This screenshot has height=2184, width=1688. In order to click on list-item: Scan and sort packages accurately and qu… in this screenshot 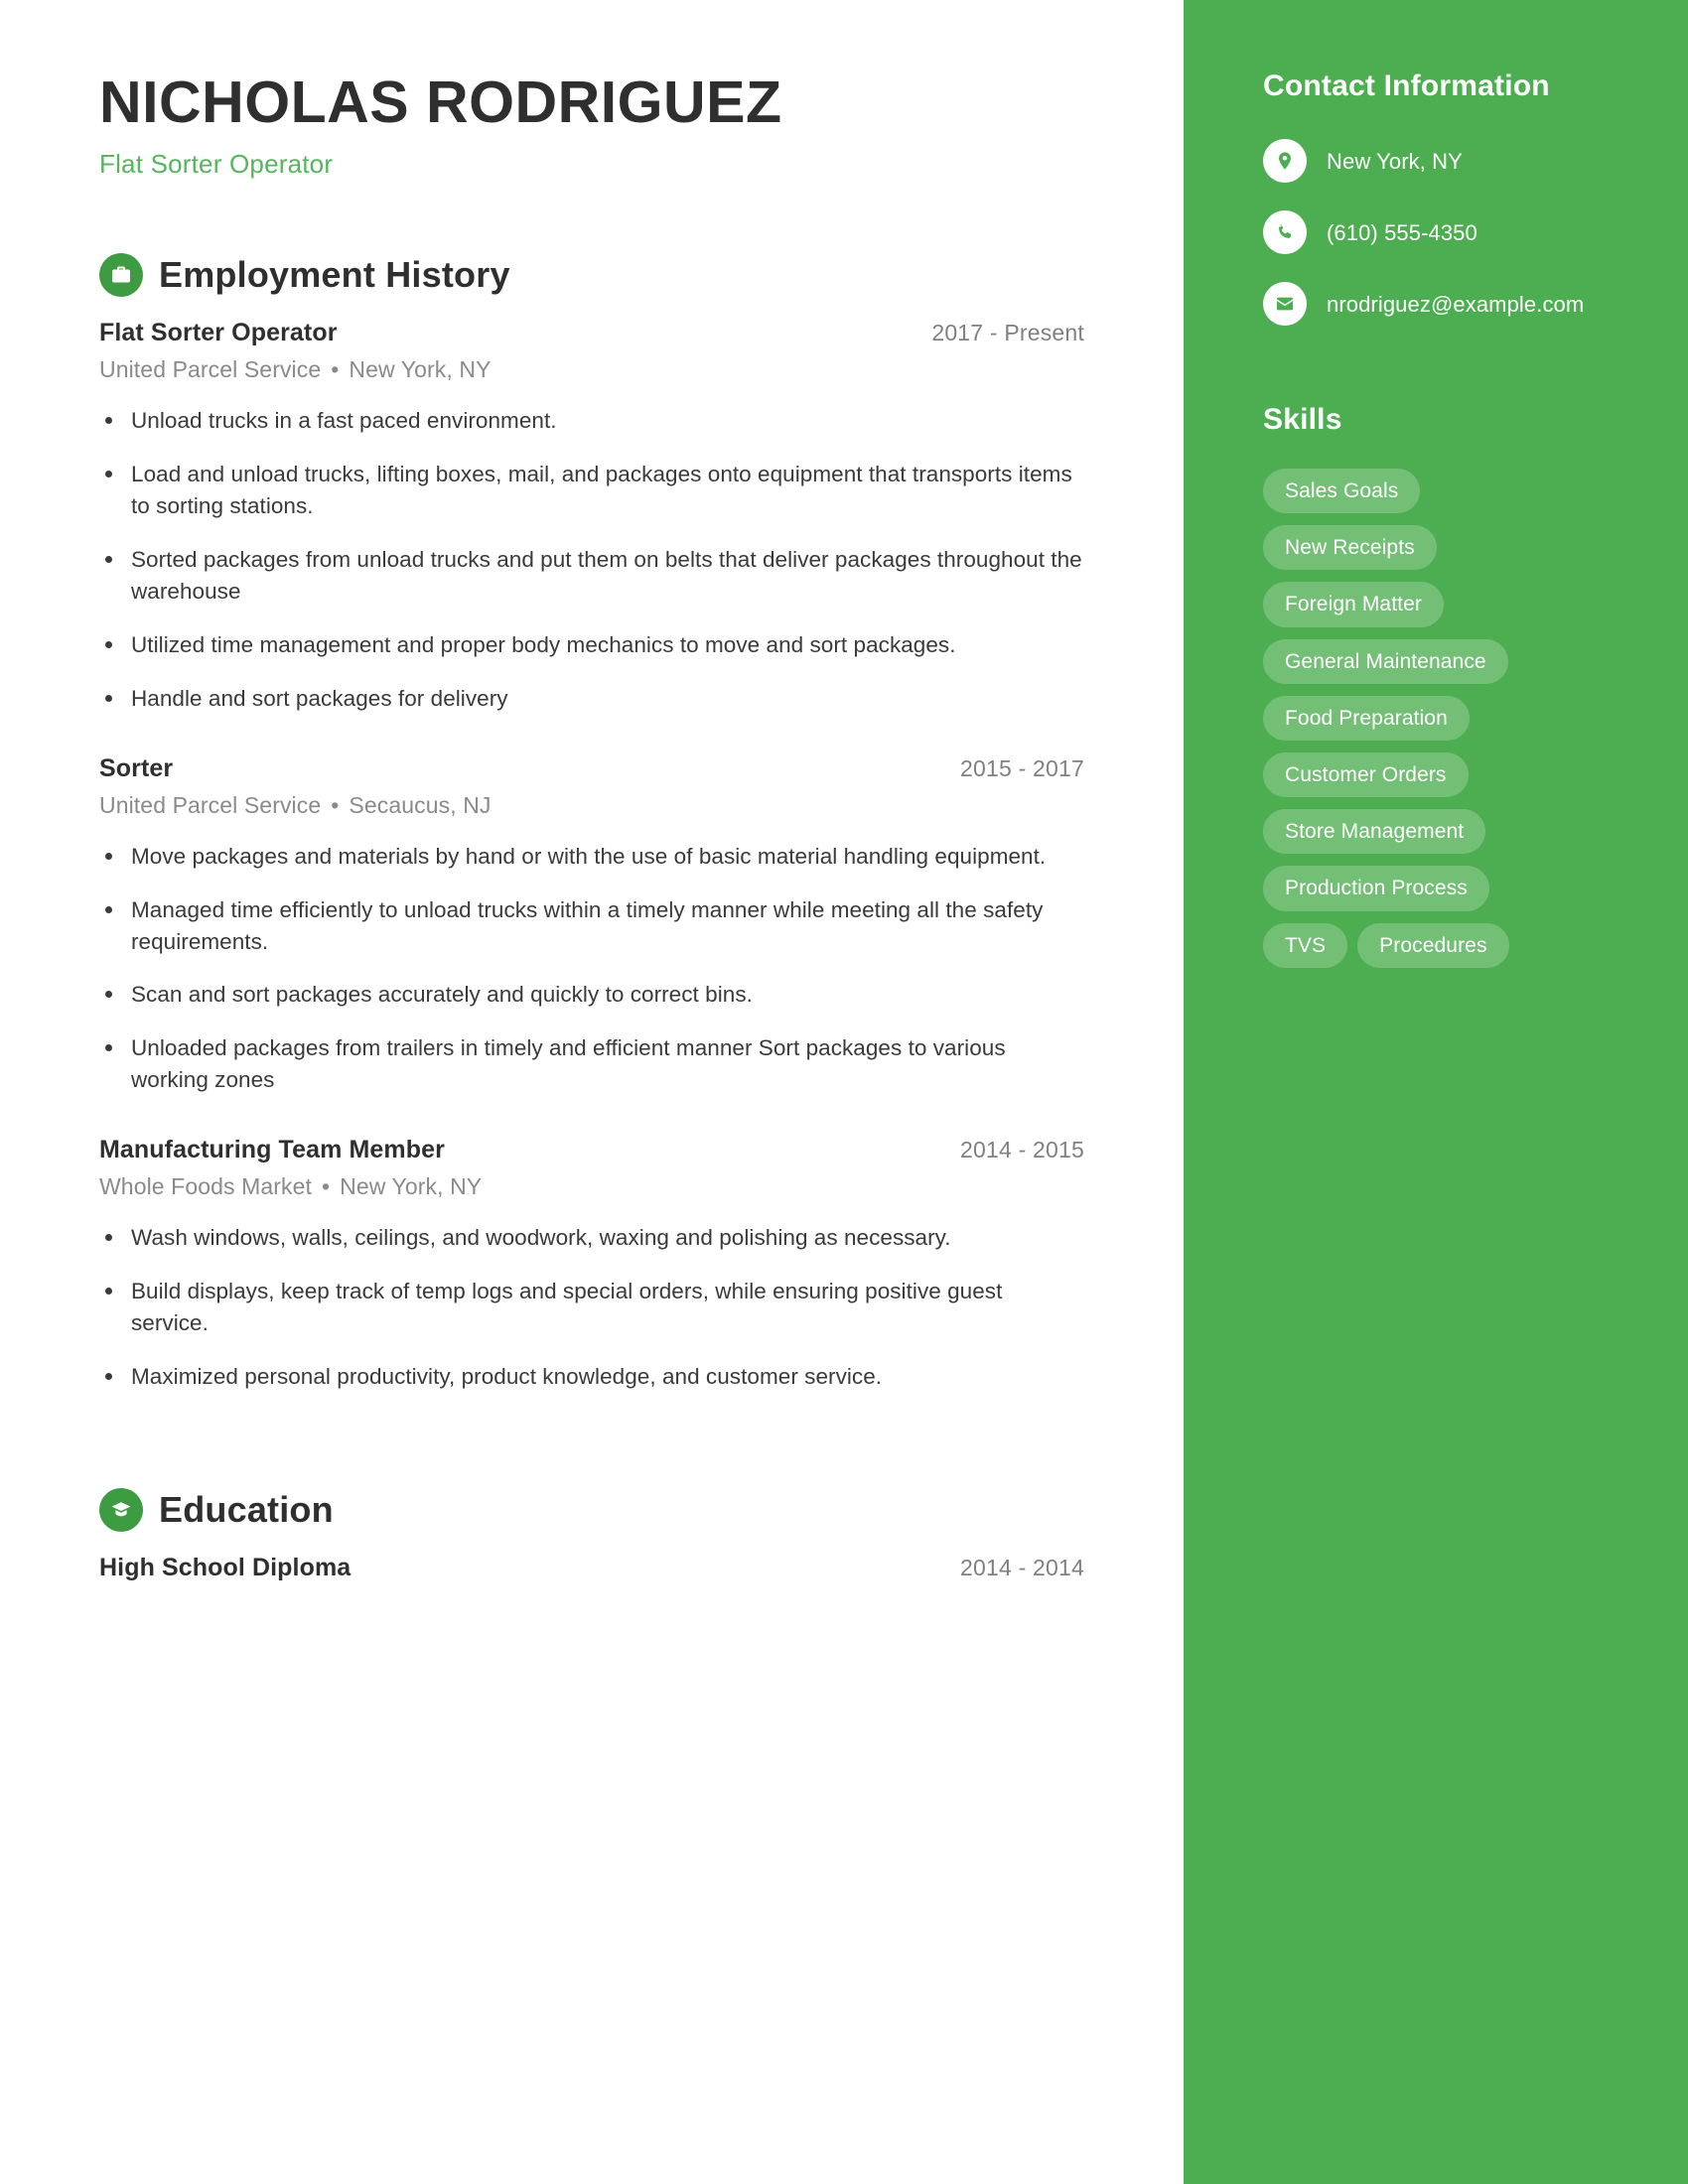, I will do `click(591, 995)`.